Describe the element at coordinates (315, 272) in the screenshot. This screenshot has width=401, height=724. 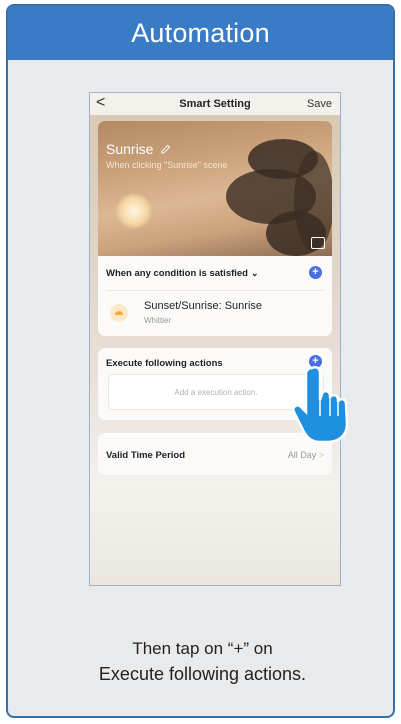
I see `add-condition-button: +` at that location.